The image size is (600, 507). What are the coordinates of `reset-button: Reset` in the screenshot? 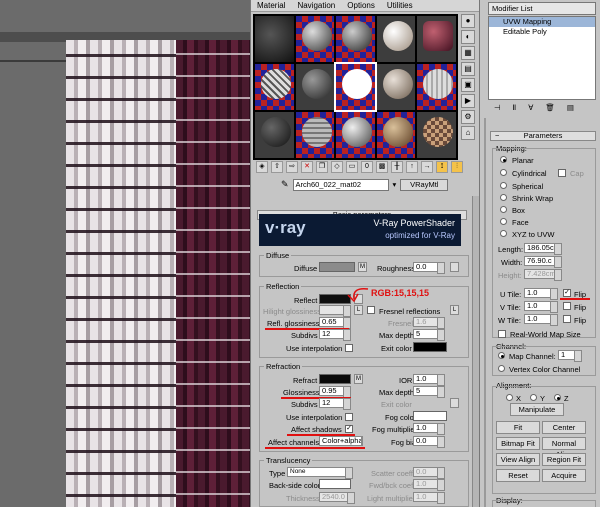 It's located at (518, 475).